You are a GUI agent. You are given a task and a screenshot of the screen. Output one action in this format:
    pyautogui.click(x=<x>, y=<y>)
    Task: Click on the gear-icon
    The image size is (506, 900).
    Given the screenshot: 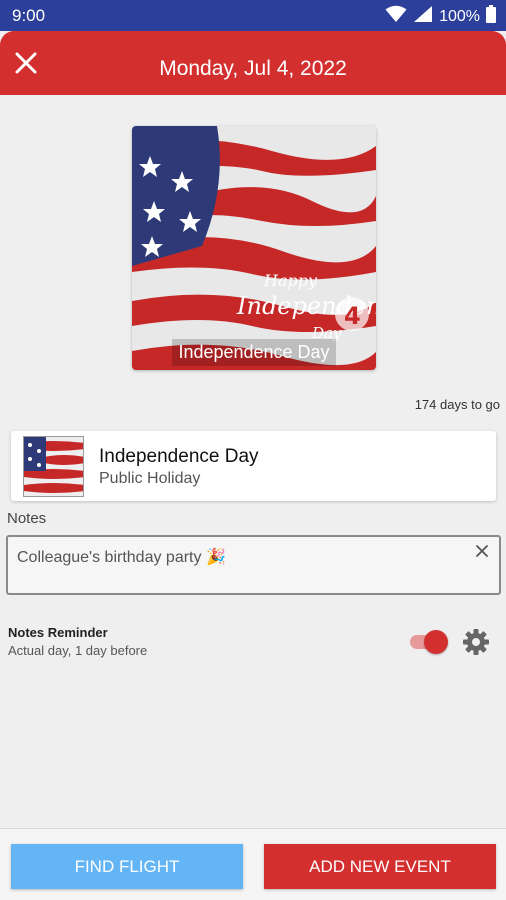 What is the action you would take?
    pyautogui.click(x=476, y=642)
    